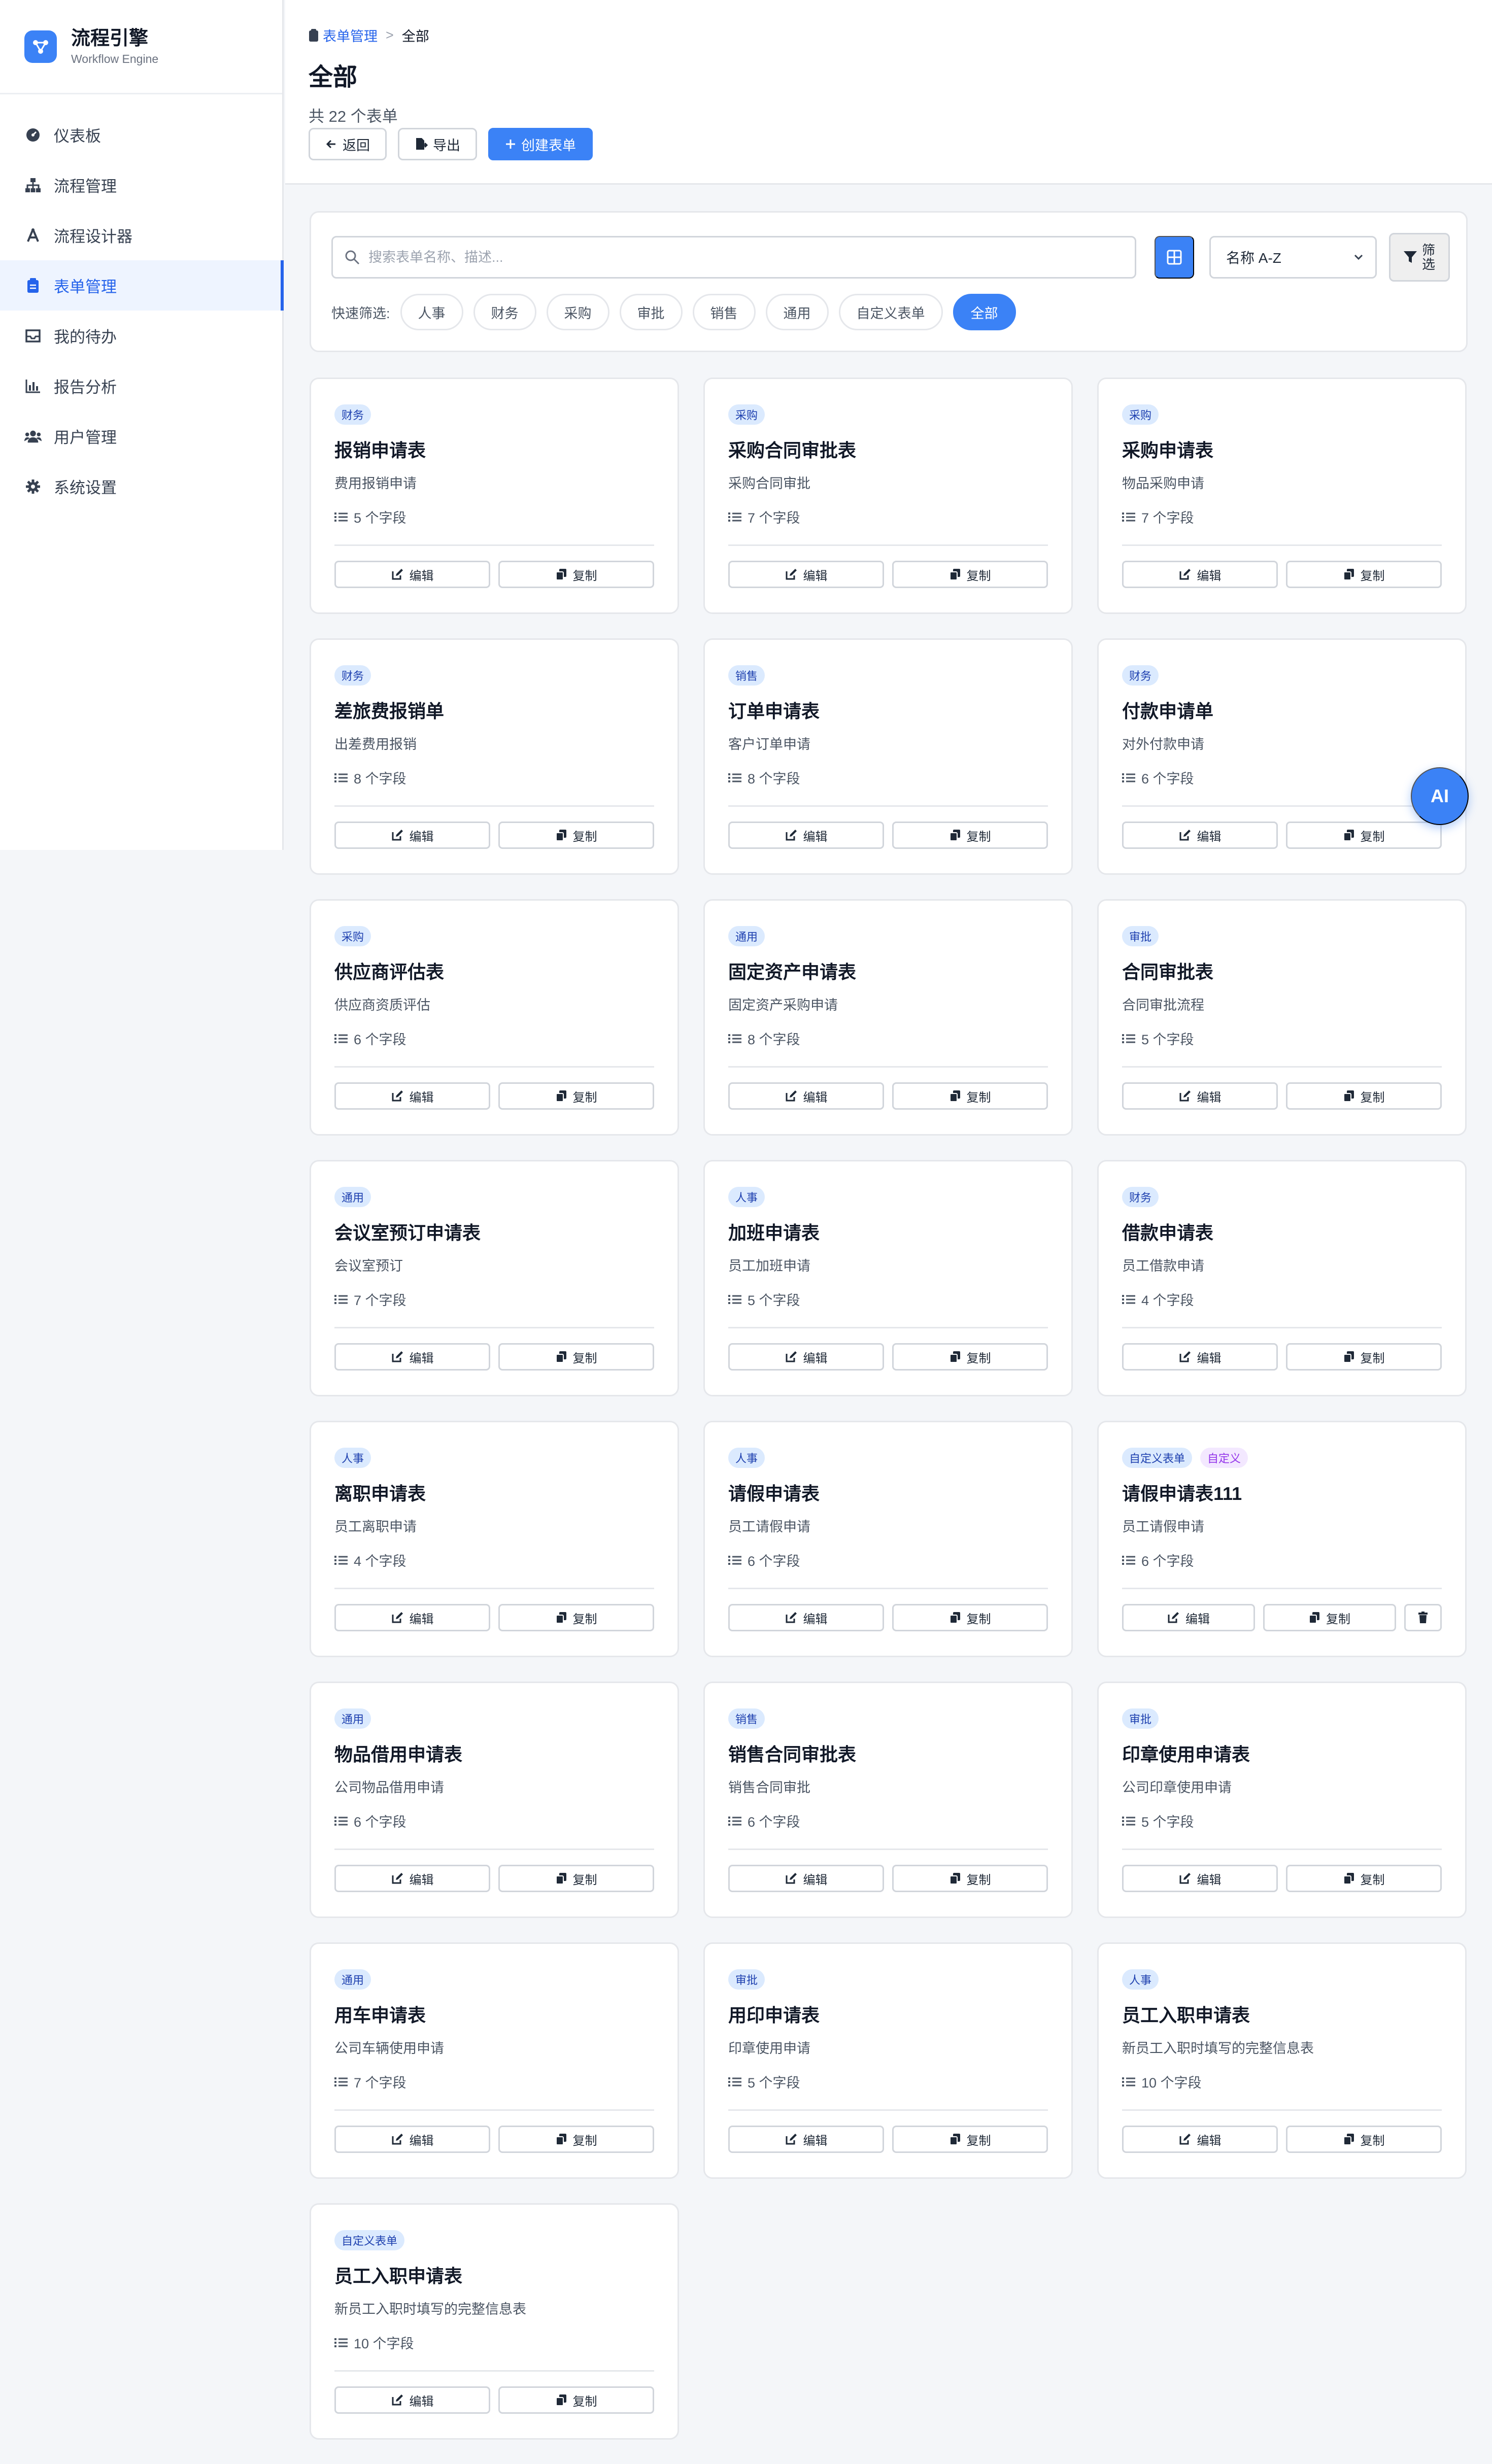  What do you see at coordinates (651, 312) in the screenshot?
I see `quick-filter-chip: 审批` at bounding box center [651, 312].